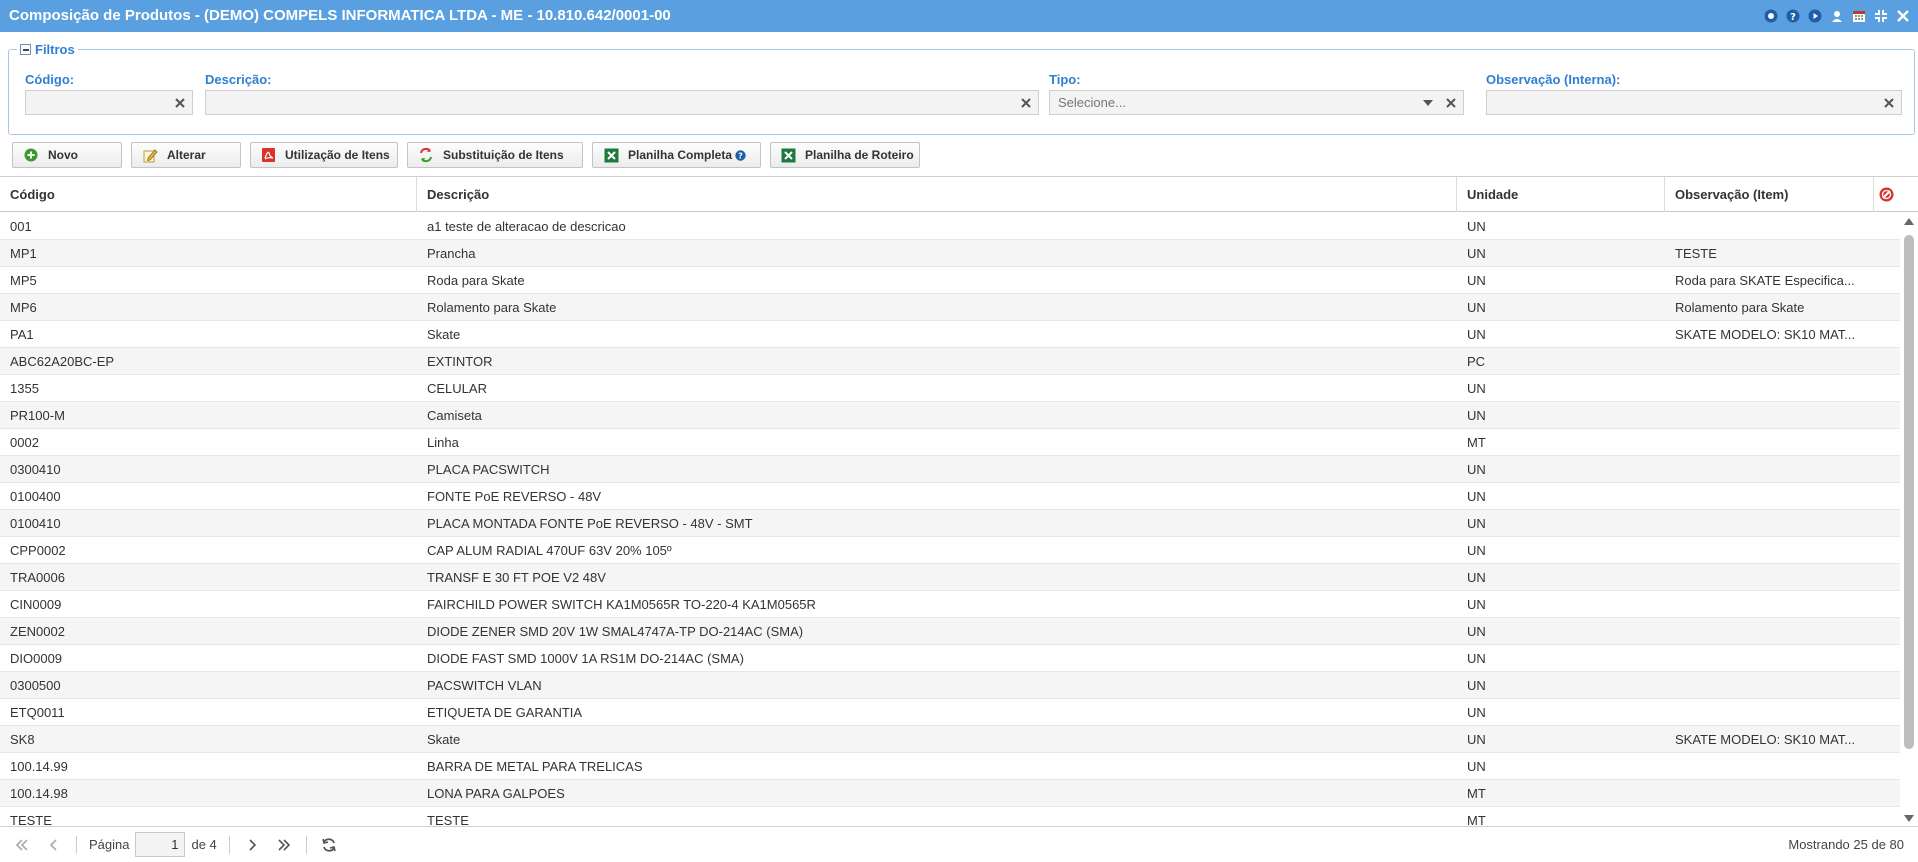  What do you see at coordinates (329, 845) in the screenshot?
I see `refresh-icon` at bounding box center [329, 845].